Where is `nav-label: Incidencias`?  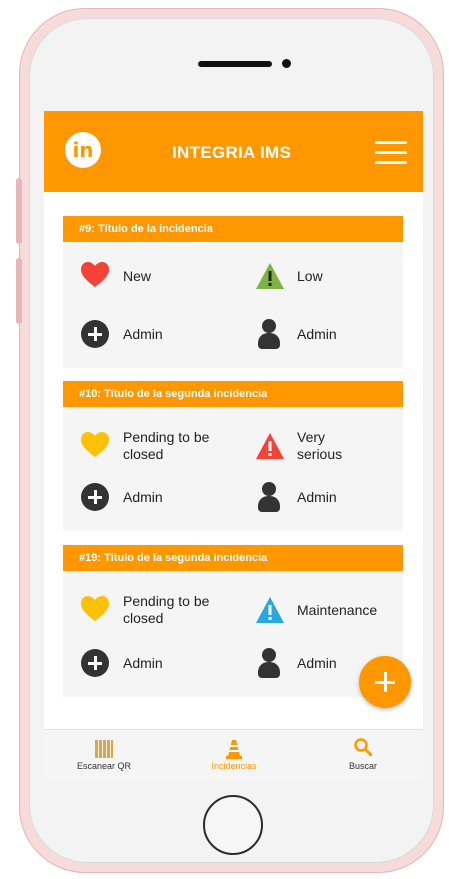 nav-label: Incidencias is located at coordinates (234, 766).